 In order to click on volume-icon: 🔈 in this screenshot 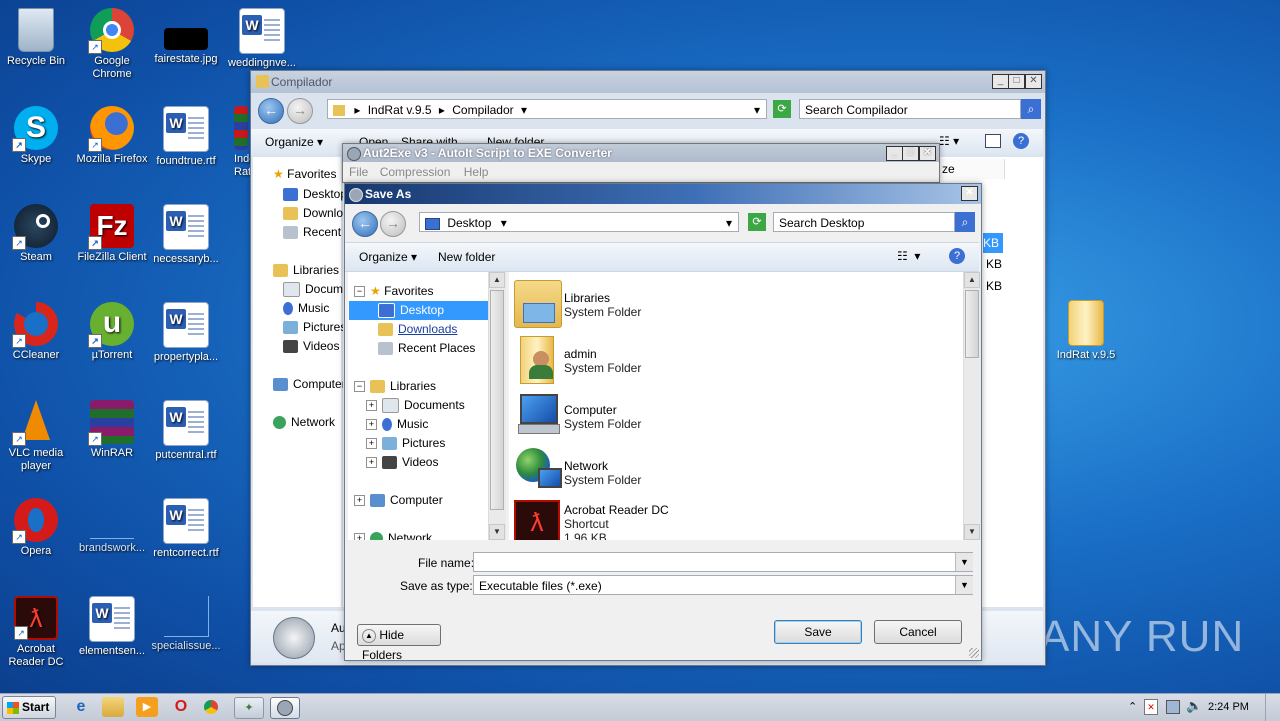, I will do `click(1194, 706)`.